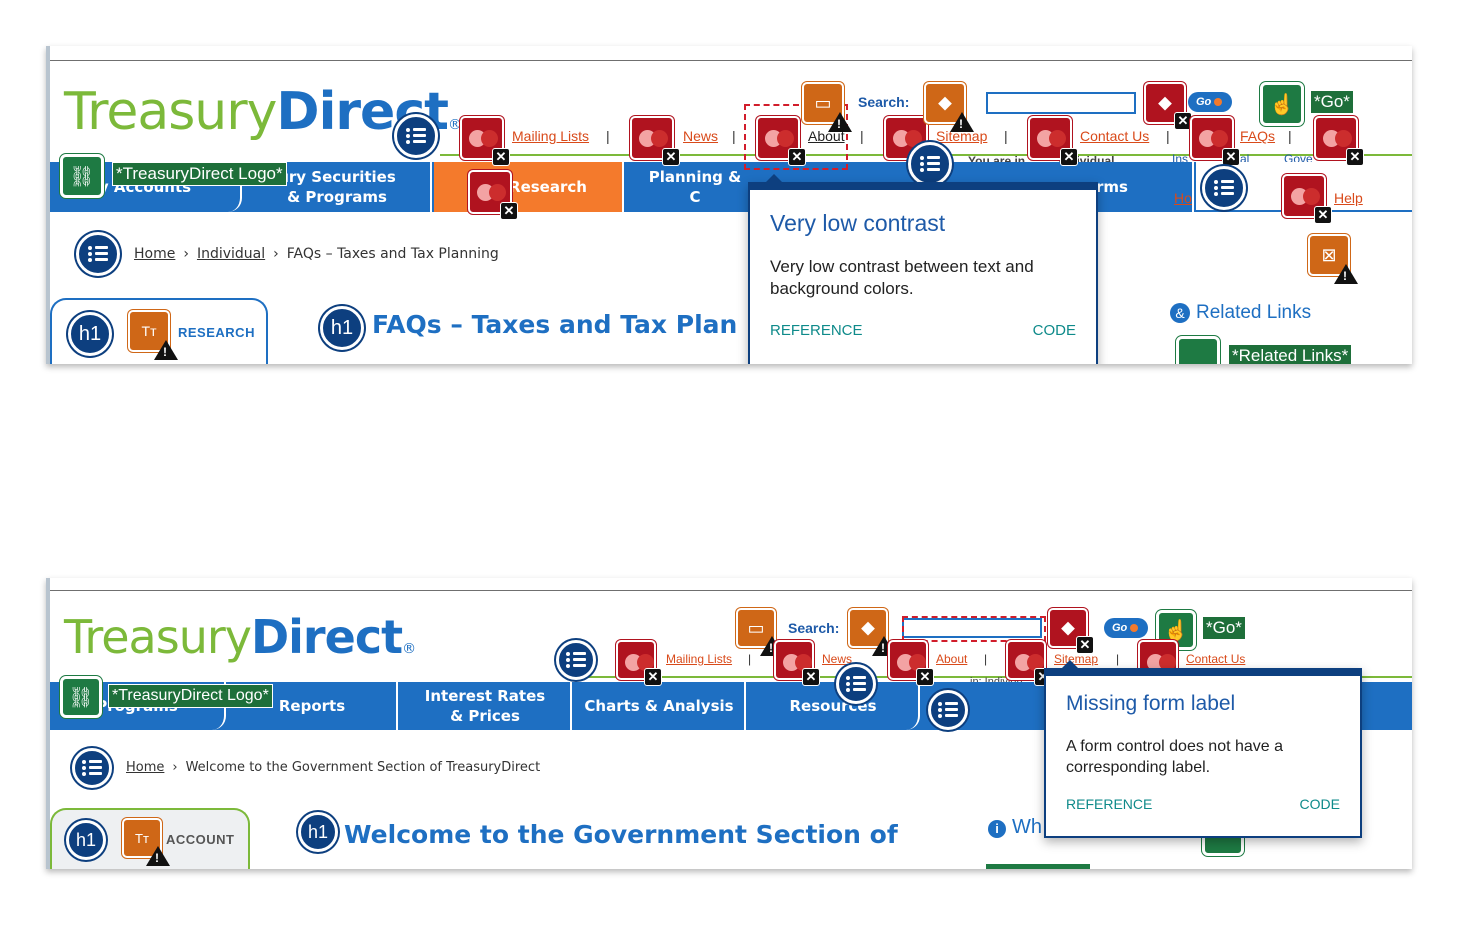 The height and width of the screenshot is (943, 1468). Describe the element at coordinates (392, 254) in the screenshot. I see `breadcrumb-current: FAQs – Taxes and Tax Planning` at that location.